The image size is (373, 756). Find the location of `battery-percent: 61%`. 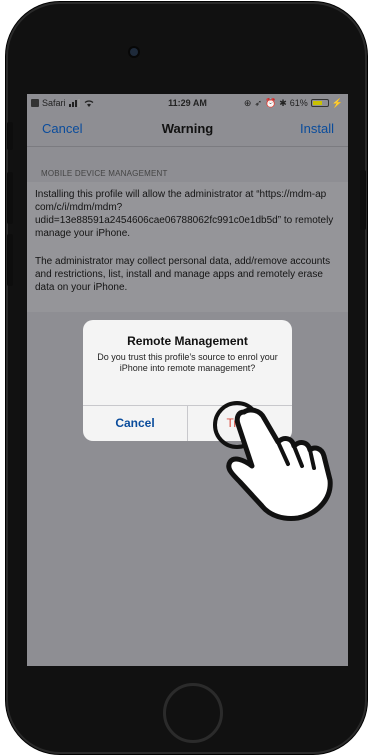

battery-percent: 61% is located at coordinates (298, 103).